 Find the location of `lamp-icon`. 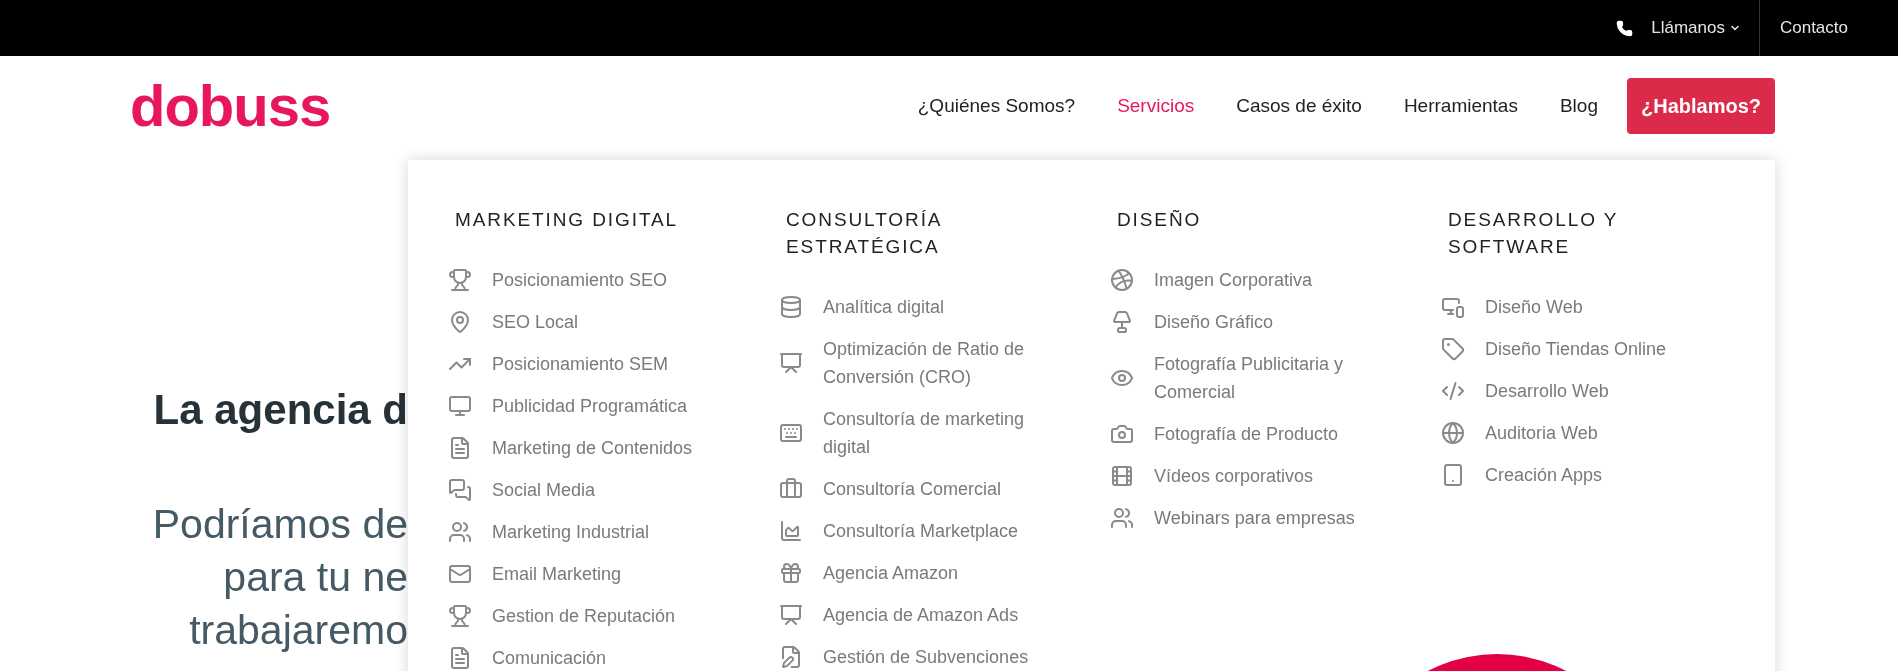

lamp-icon is located at coordinates (1122, 322).